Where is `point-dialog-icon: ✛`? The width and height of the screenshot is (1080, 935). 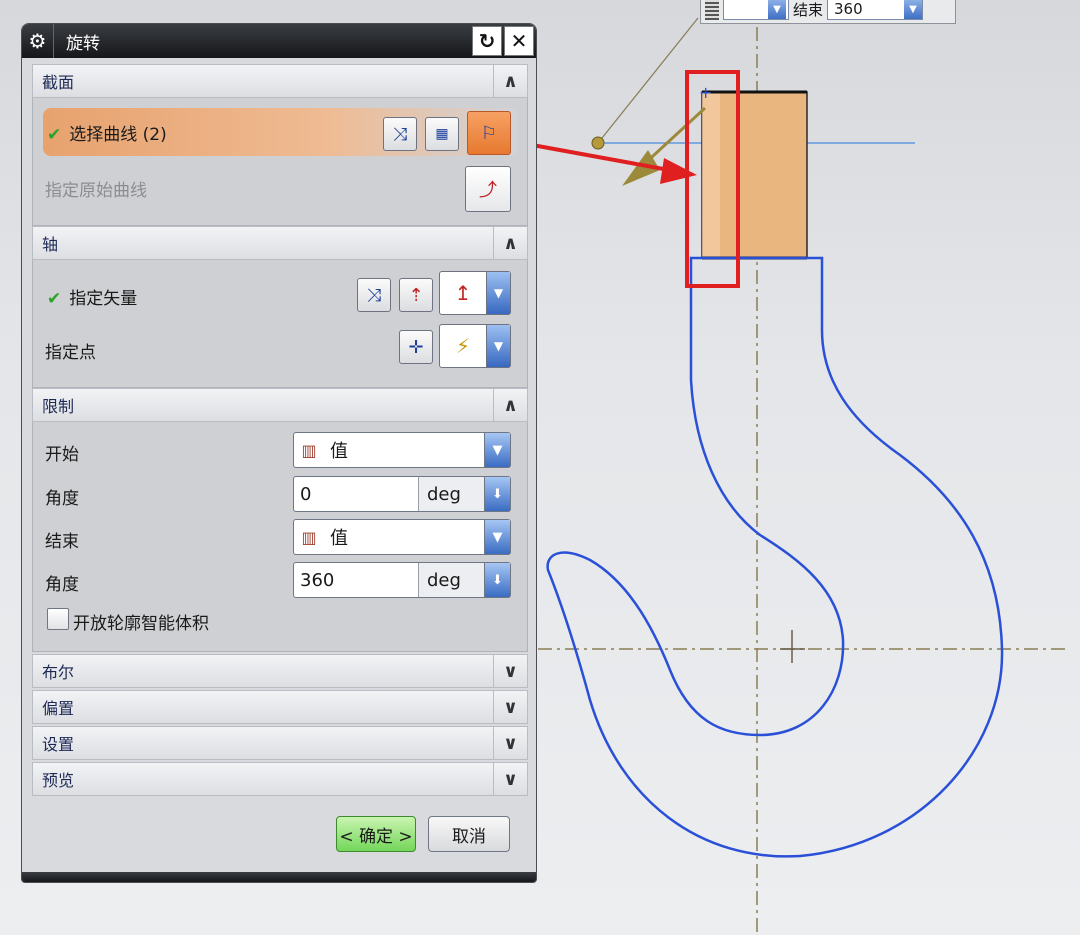
point-dialog-icon: ✛ is located at coordinates (416, 347).